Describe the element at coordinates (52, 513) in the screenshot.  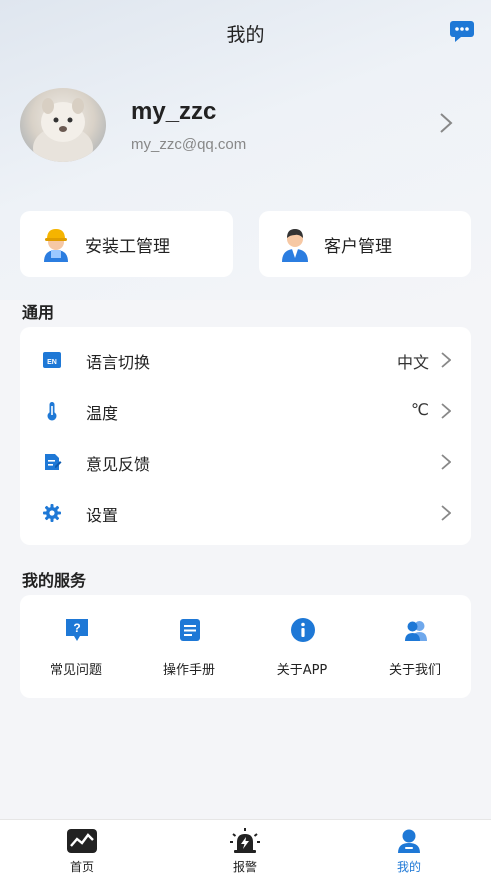
I see `gear-icon` at that location.